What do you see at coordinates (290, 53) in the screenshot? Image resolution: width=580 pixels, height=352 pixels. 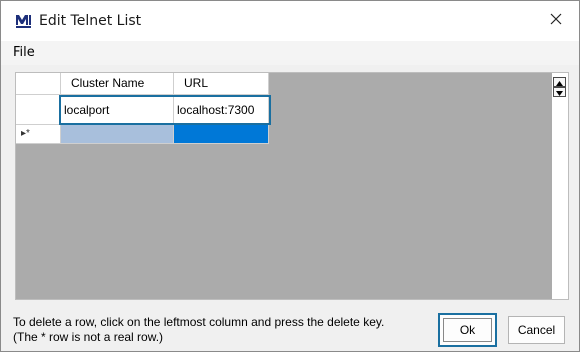 I see `menu-bar: File` at bounding box center [290, 53].